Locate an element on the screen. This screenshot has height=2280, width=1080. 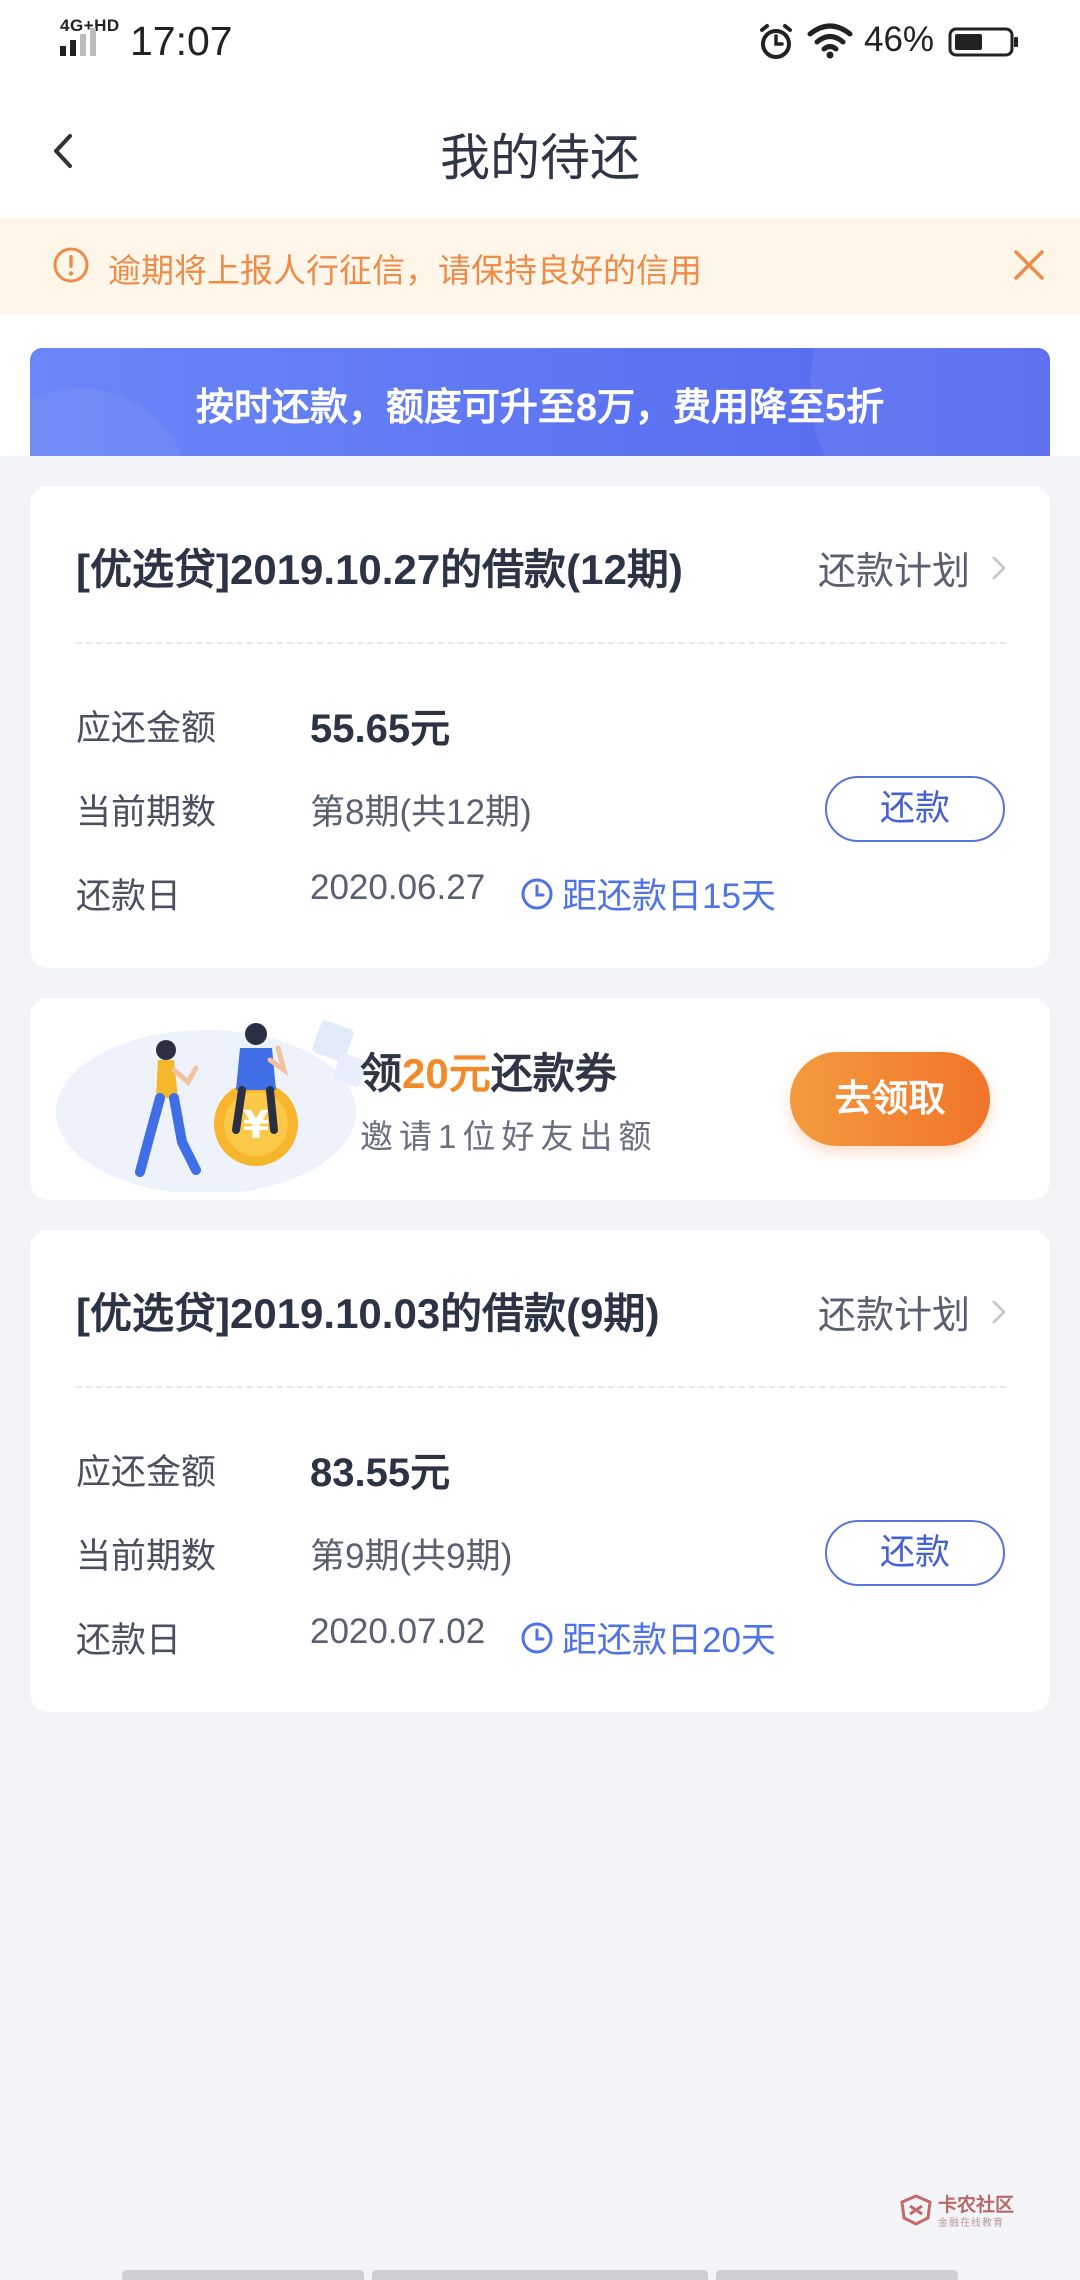
overdue-notice-bar: 逾期将上报人行征信，请保持良好的信用 is located at coordinates (540, 266).